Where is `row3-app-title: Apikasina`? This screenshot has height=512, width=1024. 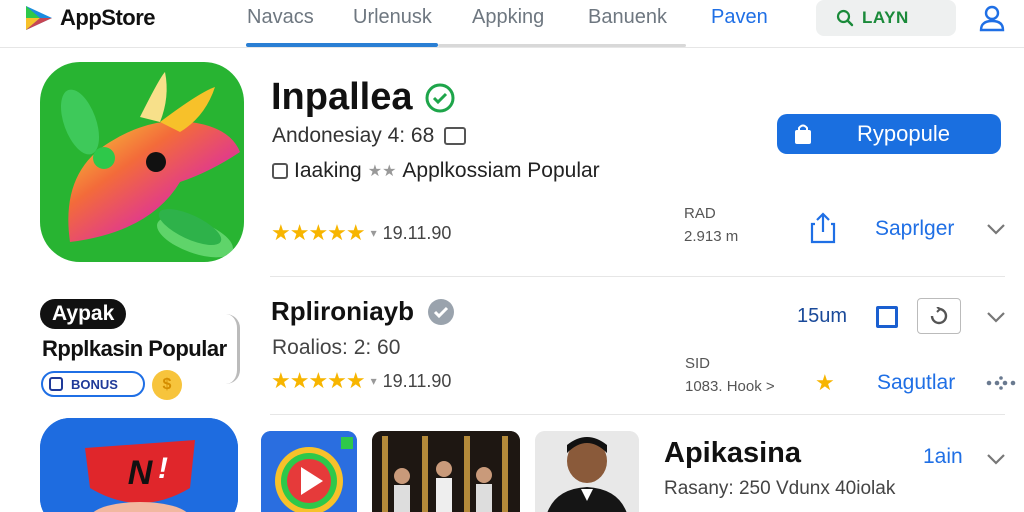 row3-app-title: Apikasina is located at coordinates (732, 453).